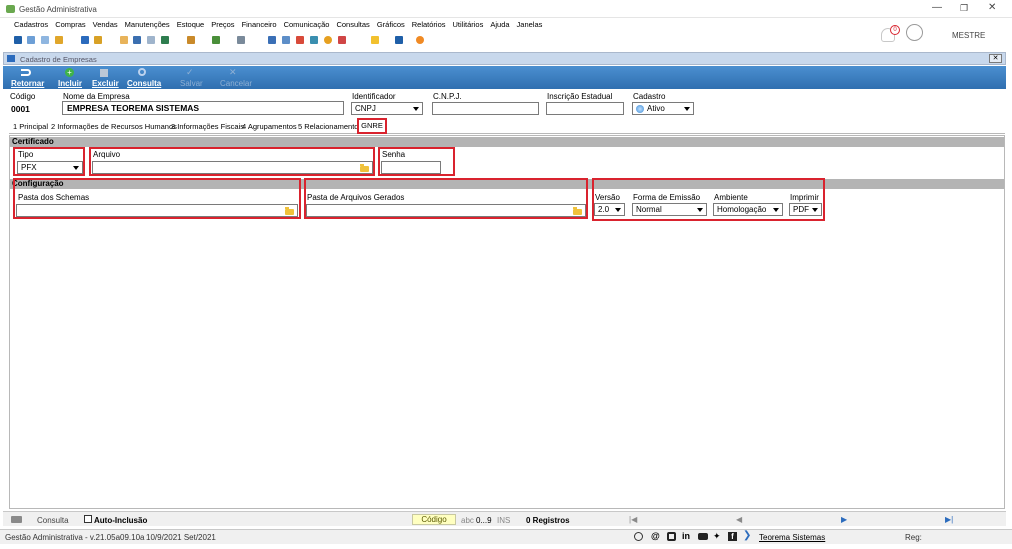  What do you see at coordinates (104, 77) in the screenshot?
I see `excluir-button: Excluir` at bounding box center [104, 77].